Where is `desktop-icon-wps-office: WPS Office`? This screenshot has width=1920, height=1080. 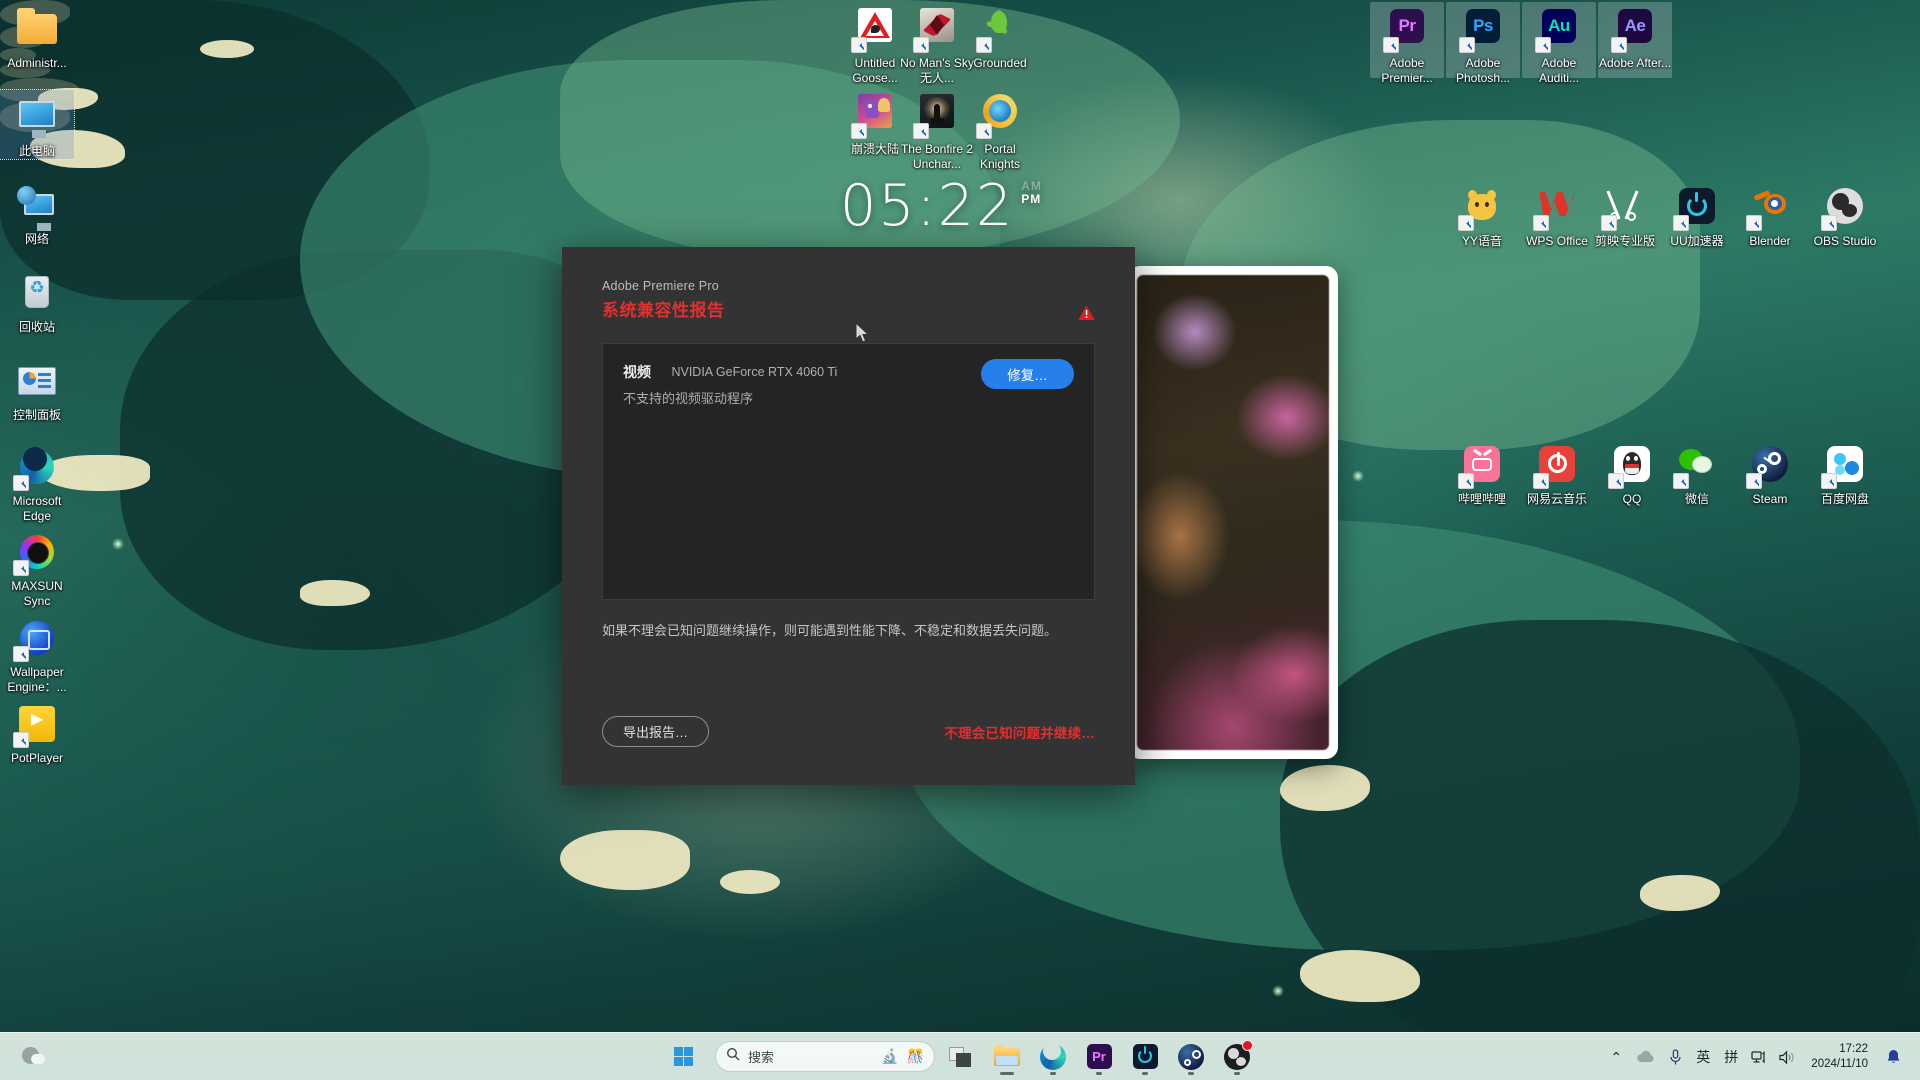 desktop-icon-wps-office: WPS Office is located at coordinates (1557, 214).